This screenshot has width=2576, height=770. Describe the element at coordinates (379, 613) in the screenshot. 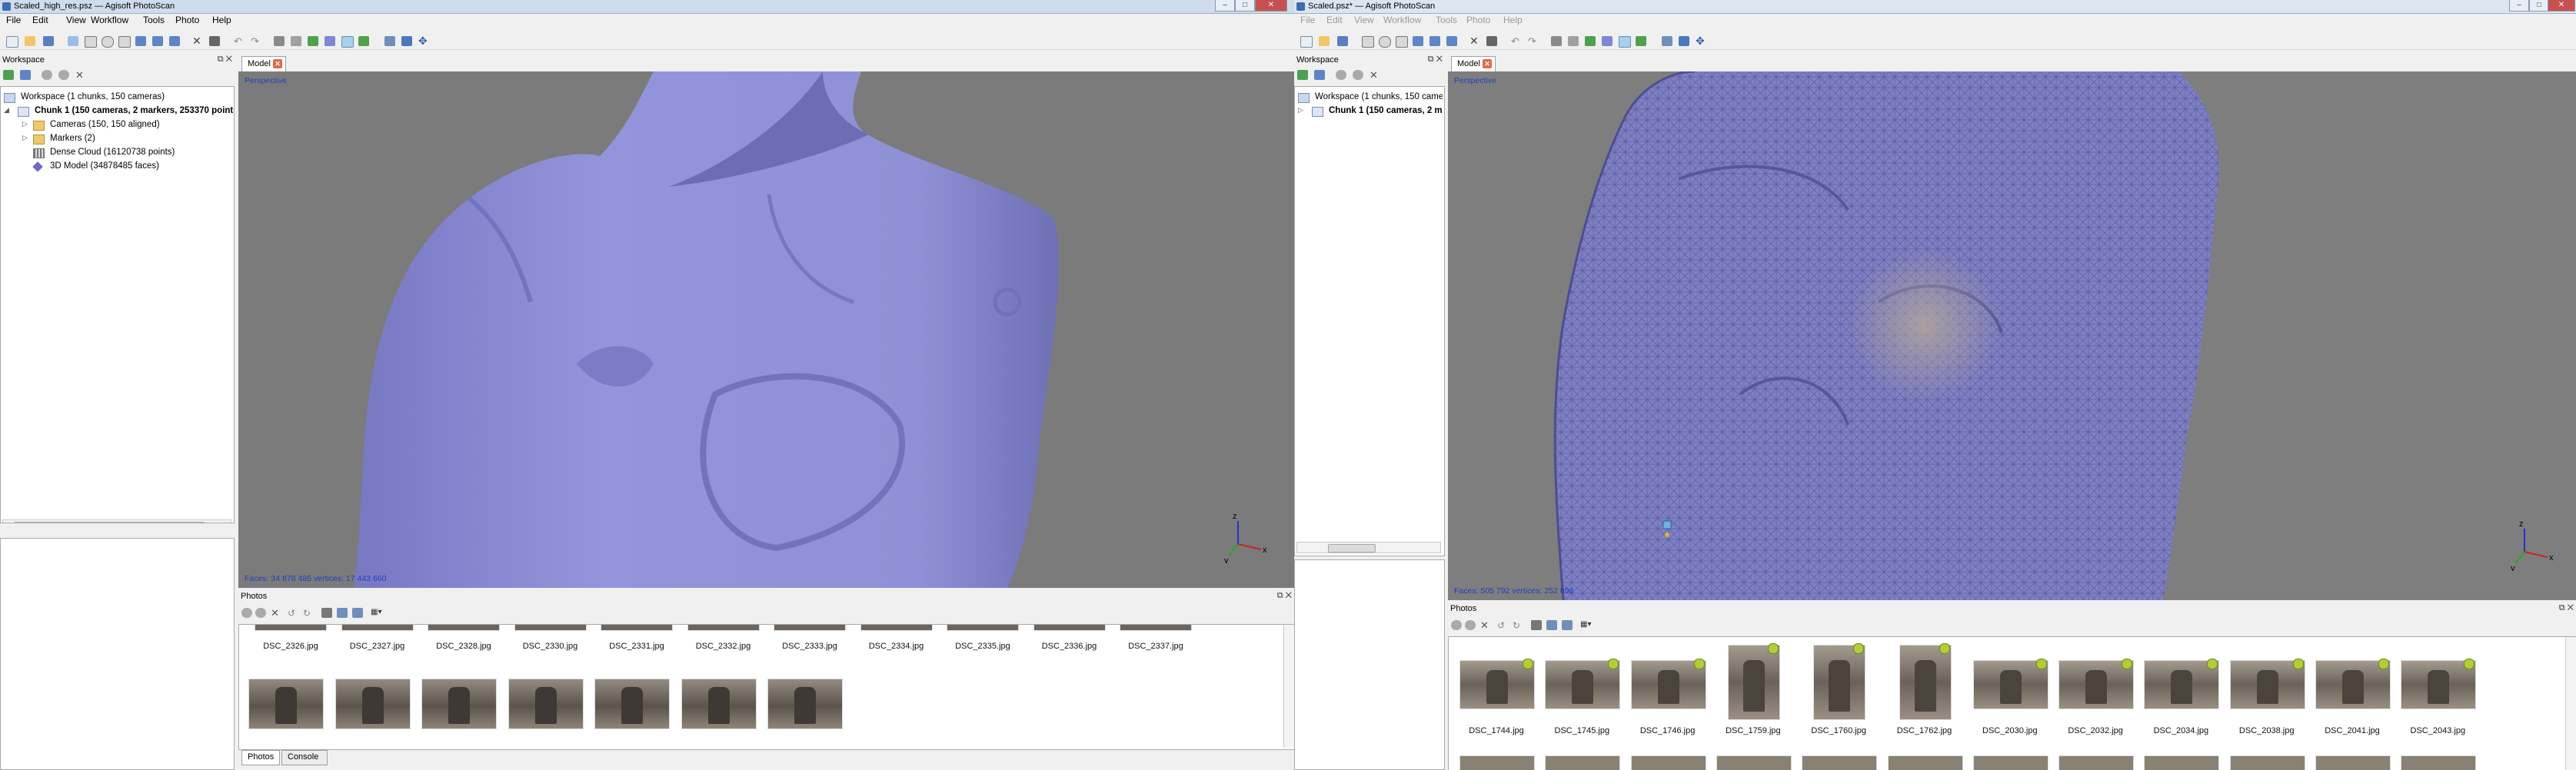

I see `view-mode-dropdown-icon: ▦▾` at that location.